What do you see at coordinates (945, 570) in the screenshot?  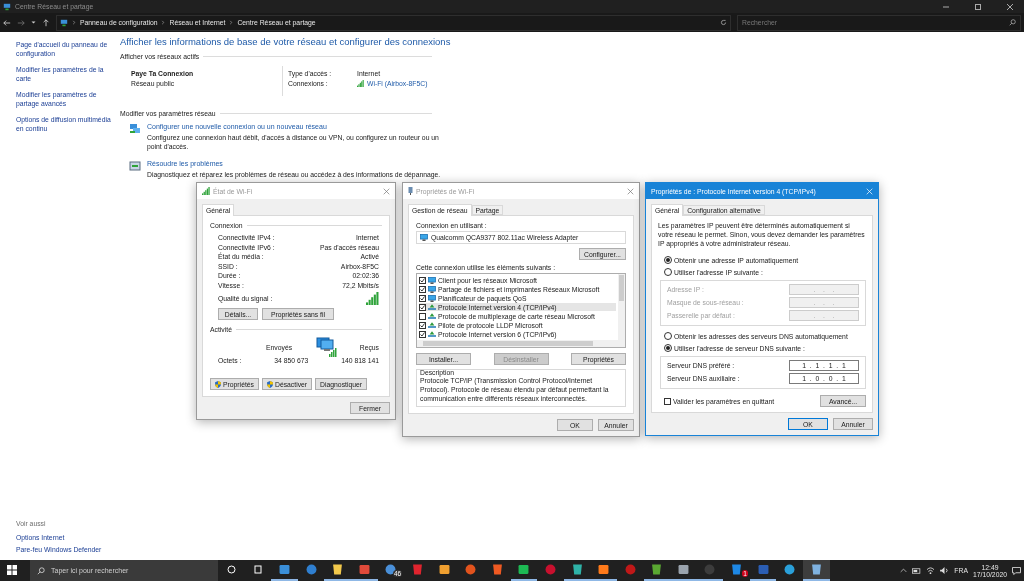 I see `volume-icon` at bounding box center [945, 570].